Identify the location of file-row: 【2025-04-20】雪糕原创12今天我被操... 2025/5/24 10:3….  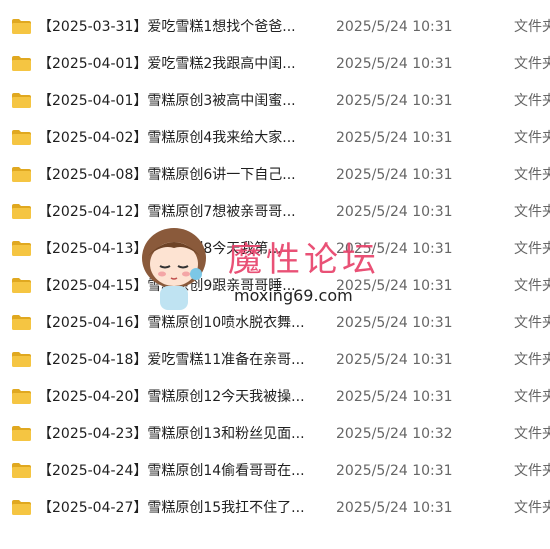
(275, 397).